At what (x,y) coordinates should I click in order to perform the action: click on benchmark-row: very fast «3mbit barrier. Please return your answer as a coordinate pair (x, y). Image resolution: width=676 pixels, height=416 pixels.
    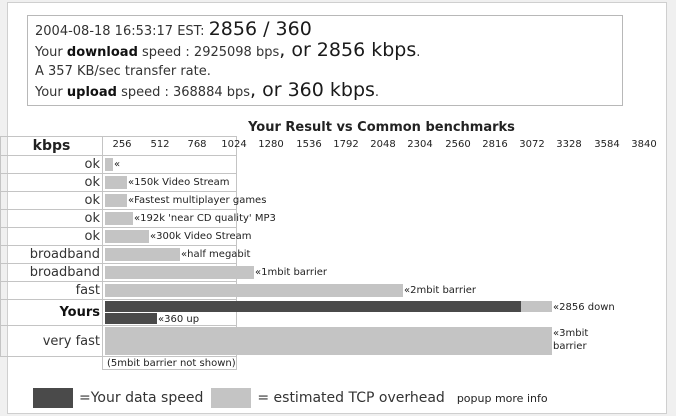
    Looking at the image, I should click on (294, 341).